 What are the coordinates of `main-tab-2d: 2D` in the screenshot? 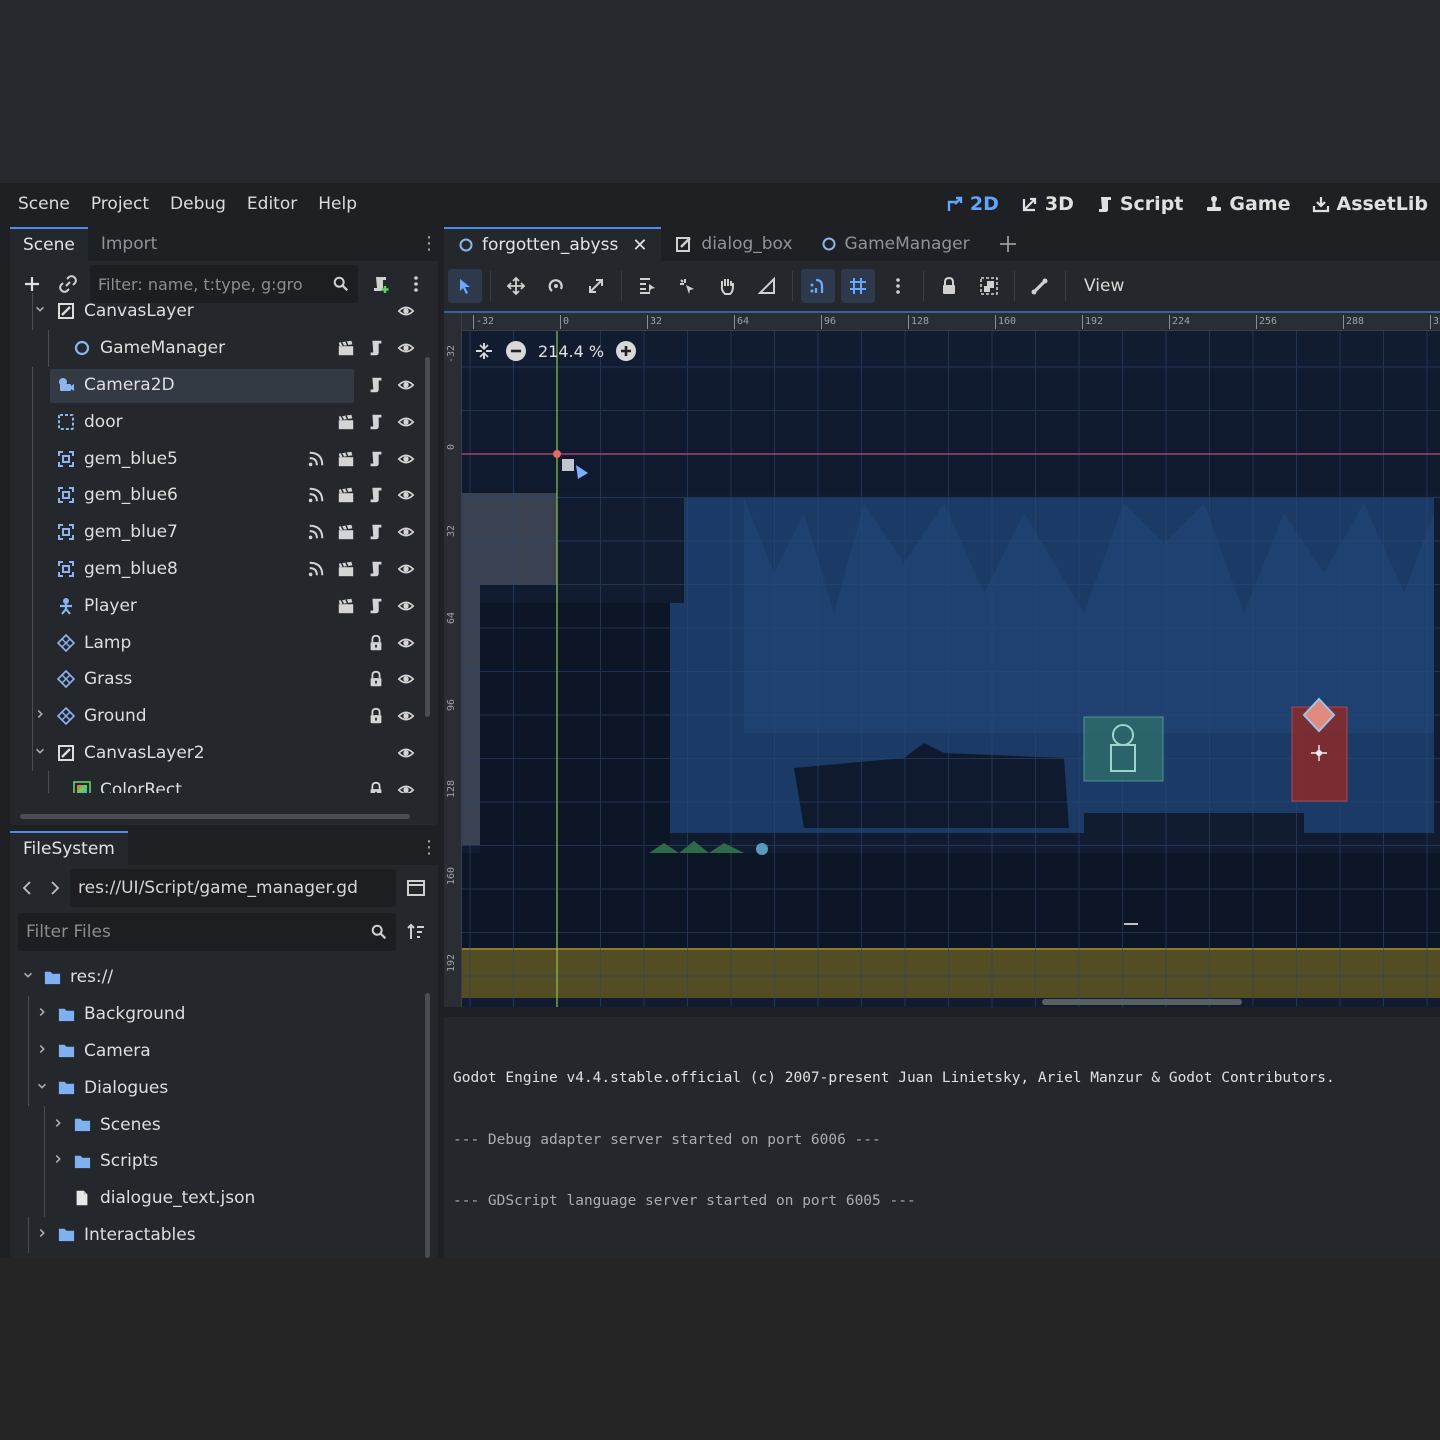 It's located at (972, 204).